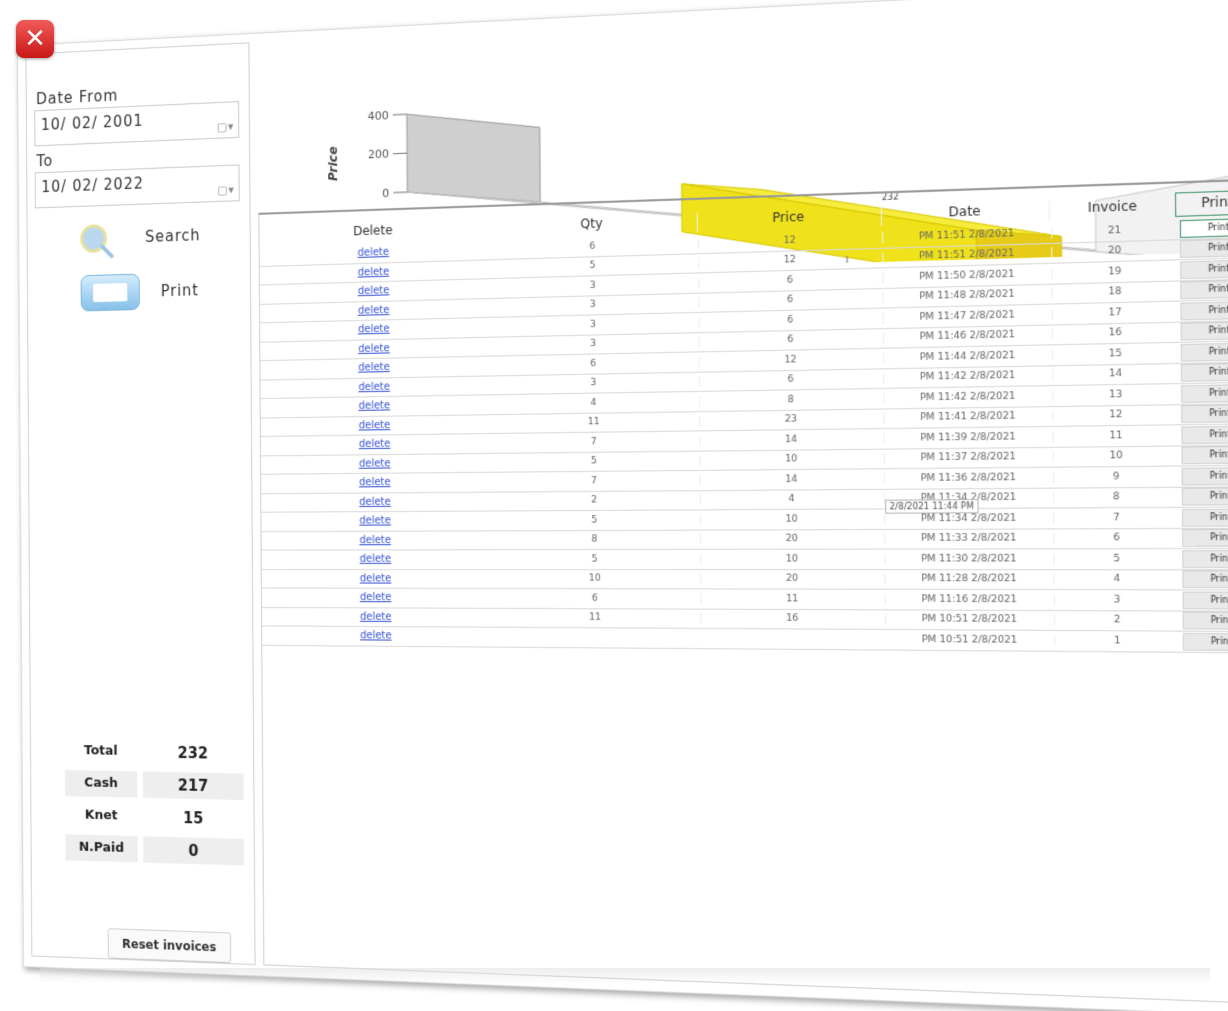 The image size is (1228, 1011). Describe the element at coordinates (169, 945) in the screenshot. I see `reset-invoices-button: Reset invoices` at that location.